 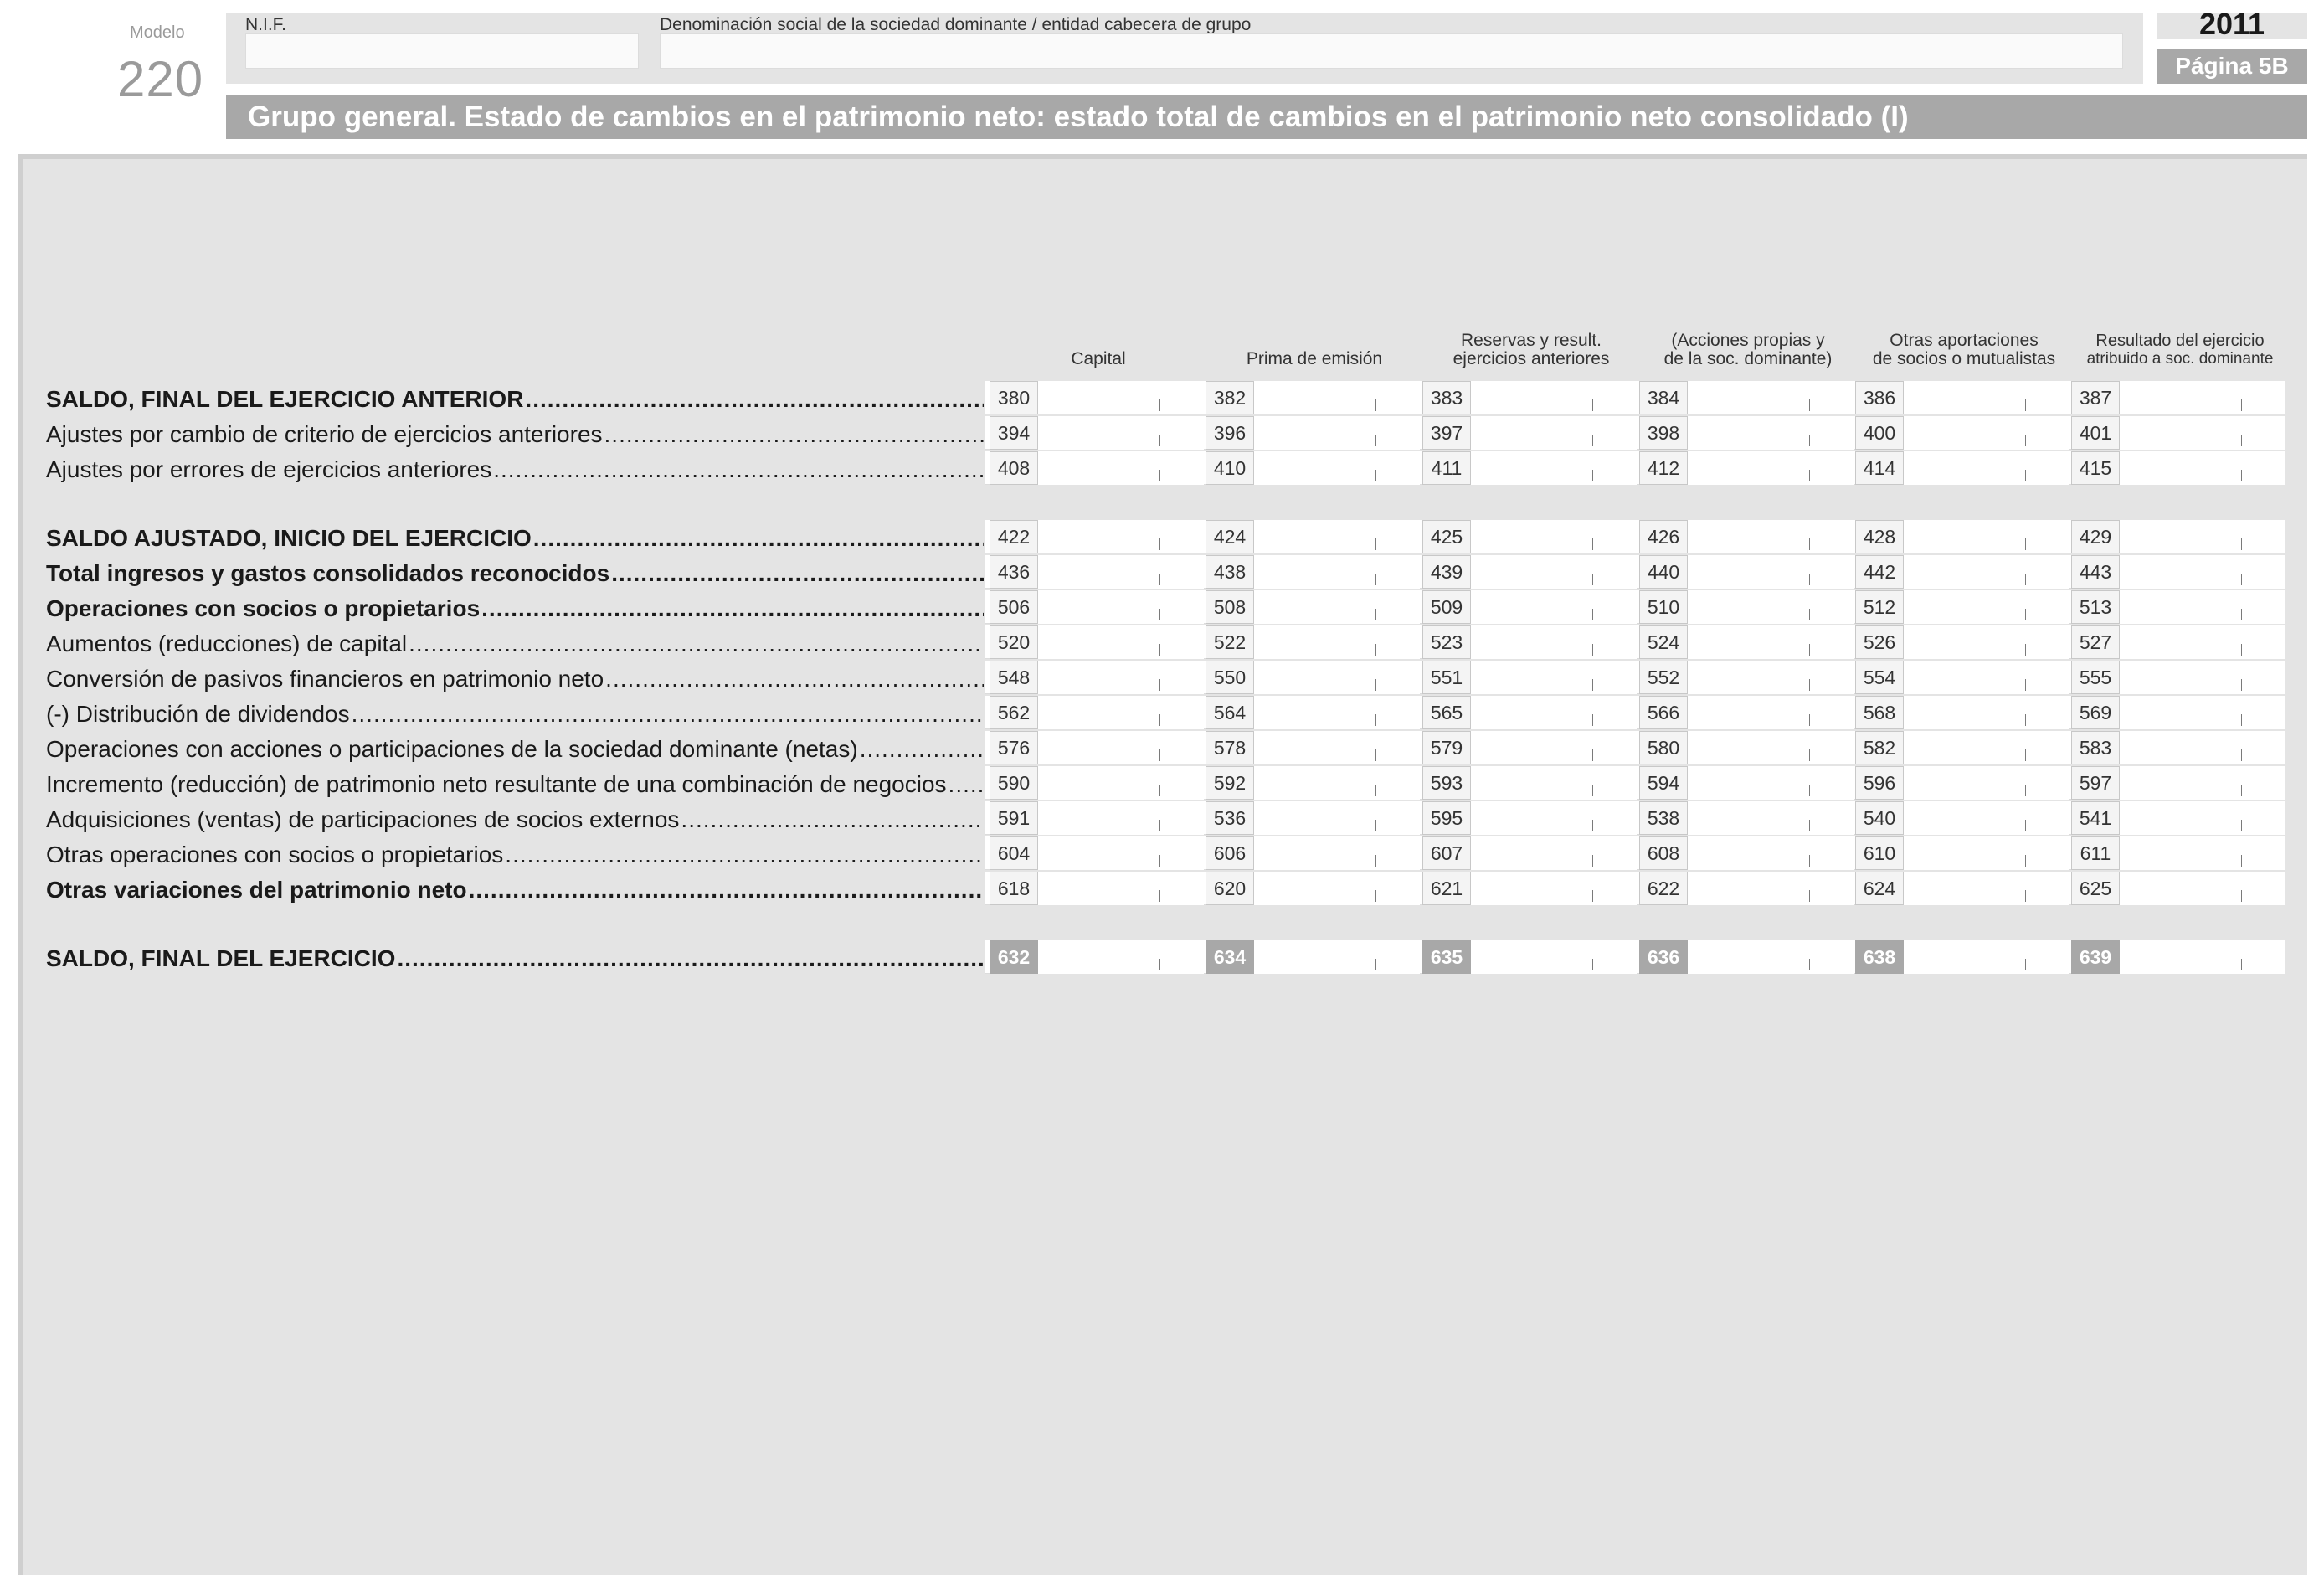 I want to click on field-code-box: 410, so click(x=1230, y=468).